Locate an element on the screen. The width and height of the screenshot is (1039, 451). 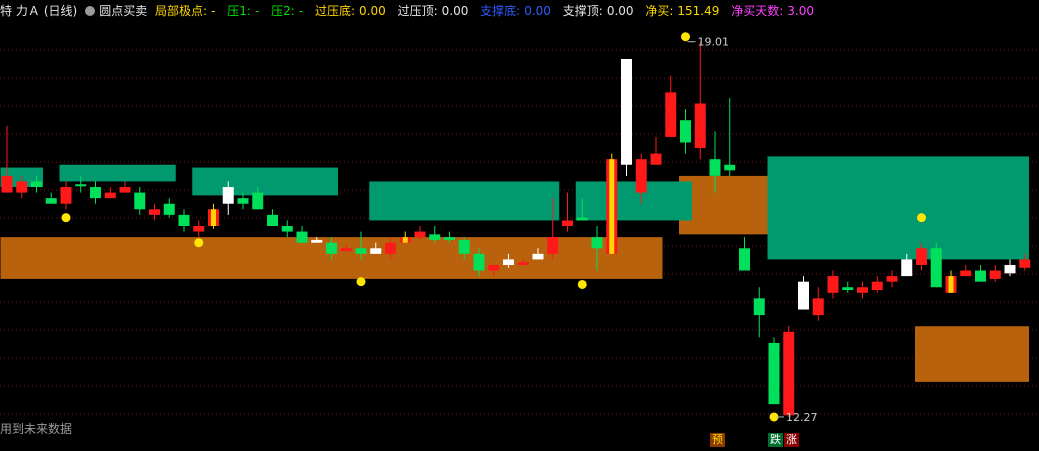
resist2: 压2: - is located at coordinates (289, 11).